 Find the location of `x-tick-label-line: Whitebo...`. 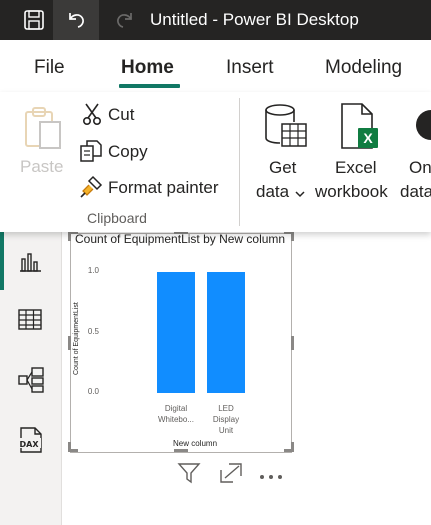

x-tick-label-line: Whitebo... is located at coordinates (175, 419).